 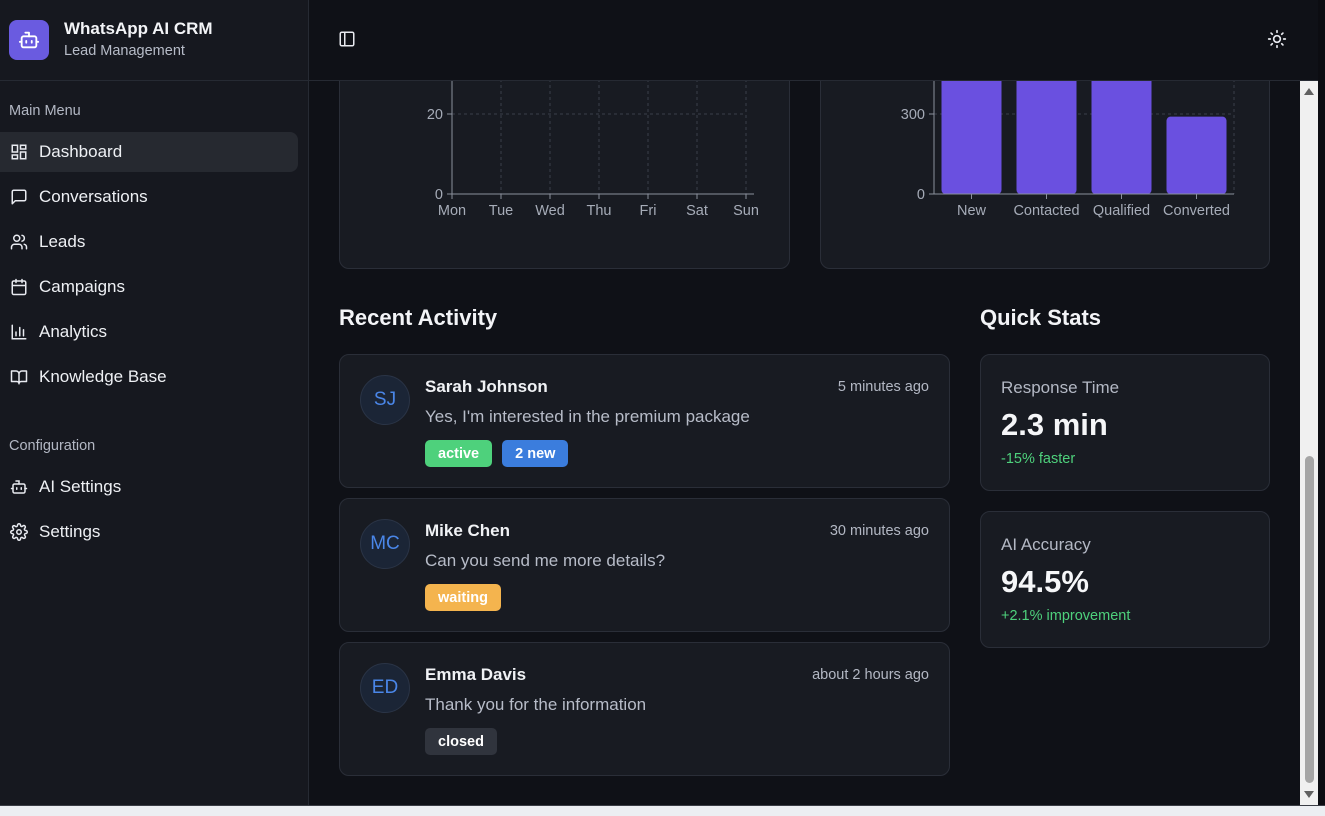 What do you see at coordinates (913, 115) in the screenshot?
I see `y-tick-label: 300` at bounding box center [913, 115].